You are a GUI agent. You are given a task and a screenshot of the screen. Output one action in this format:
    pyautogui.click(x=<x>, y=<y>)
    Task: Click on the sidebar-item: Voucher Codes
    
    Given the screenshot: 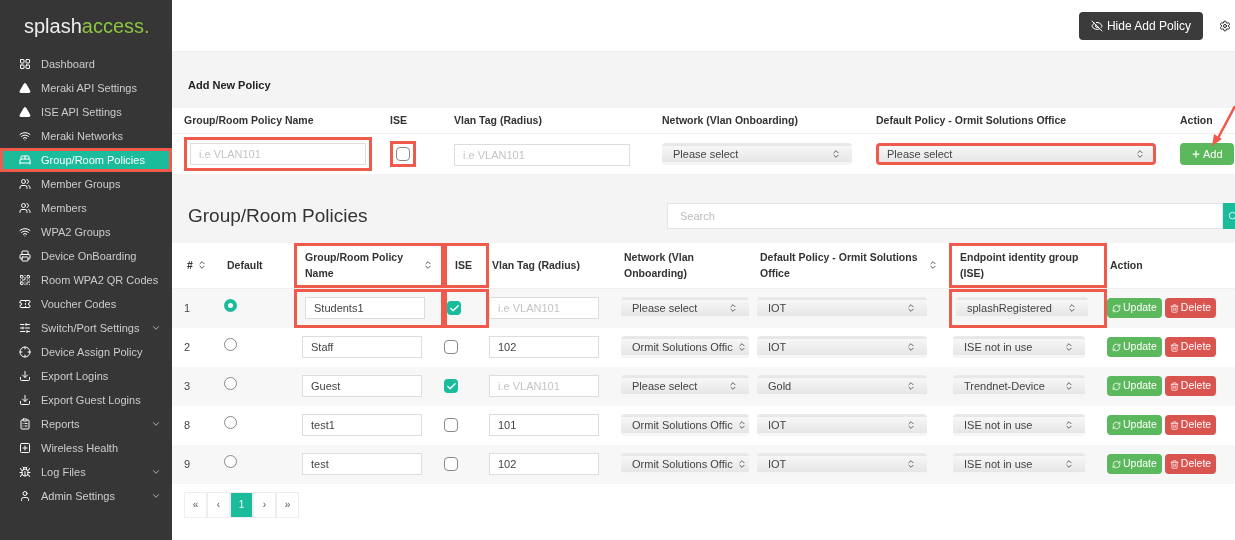 What is the action you would take?
    pyautogui.click(x=86, y=304)
    